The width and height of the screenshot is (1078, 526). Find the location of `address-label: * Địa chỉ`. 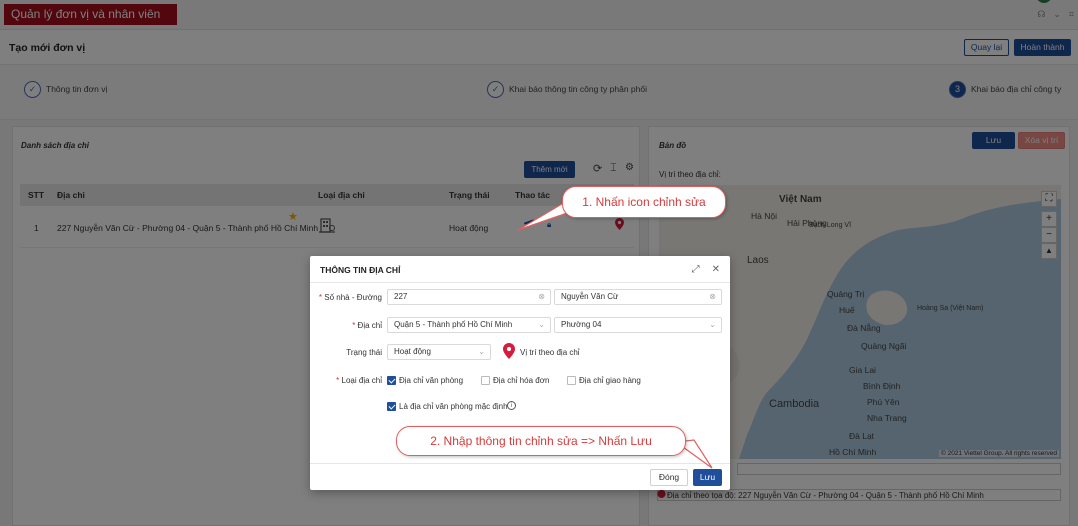

address-label: * Địa chỉ is located at coordinates (367, 325).